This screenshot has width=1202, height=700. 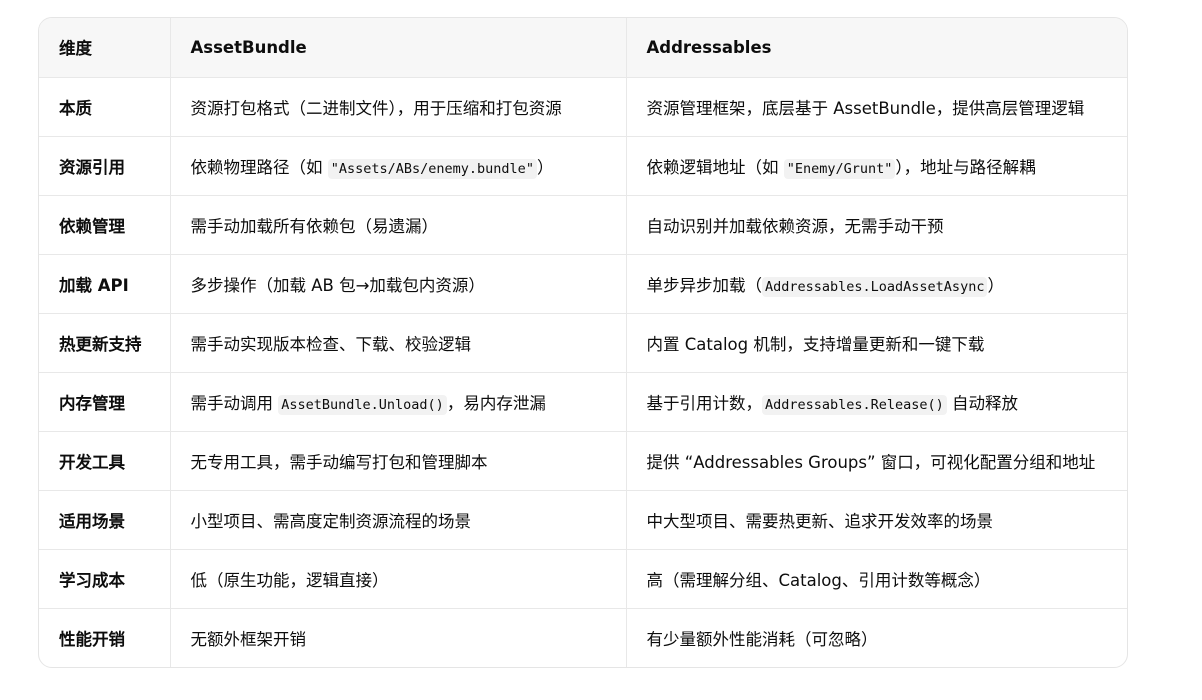 I want to click on cell-addressables: 自动识别并加载依赖资源，无需手动干预, so click(x=876, y=225).